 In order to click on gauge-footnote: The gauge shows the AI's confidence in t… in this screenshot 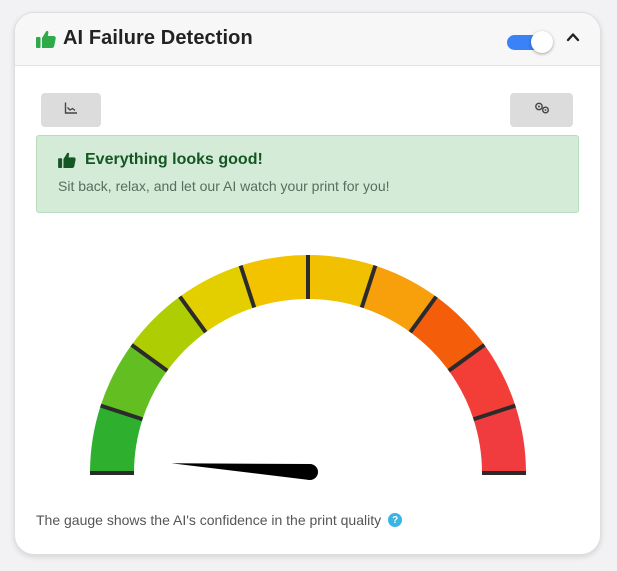, I will do `click(219, 520)`.